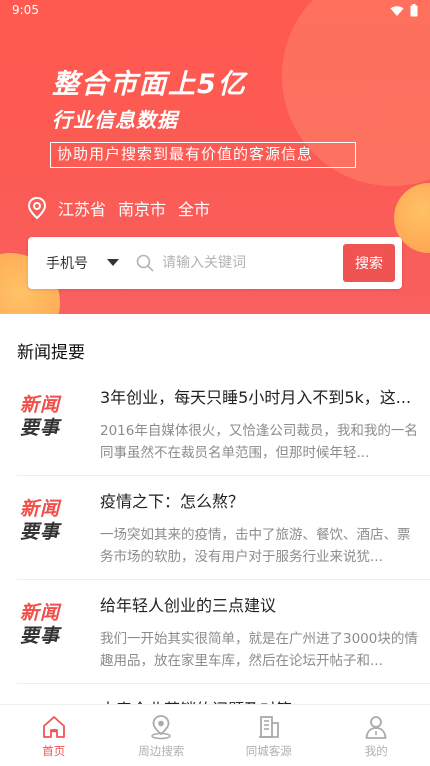 This screenshot has width=430, height=766. What do you see at coordinates (161, 751) in the screenshot?
I see `nav-label: 周边搜索` at bounding box center [161, 751].